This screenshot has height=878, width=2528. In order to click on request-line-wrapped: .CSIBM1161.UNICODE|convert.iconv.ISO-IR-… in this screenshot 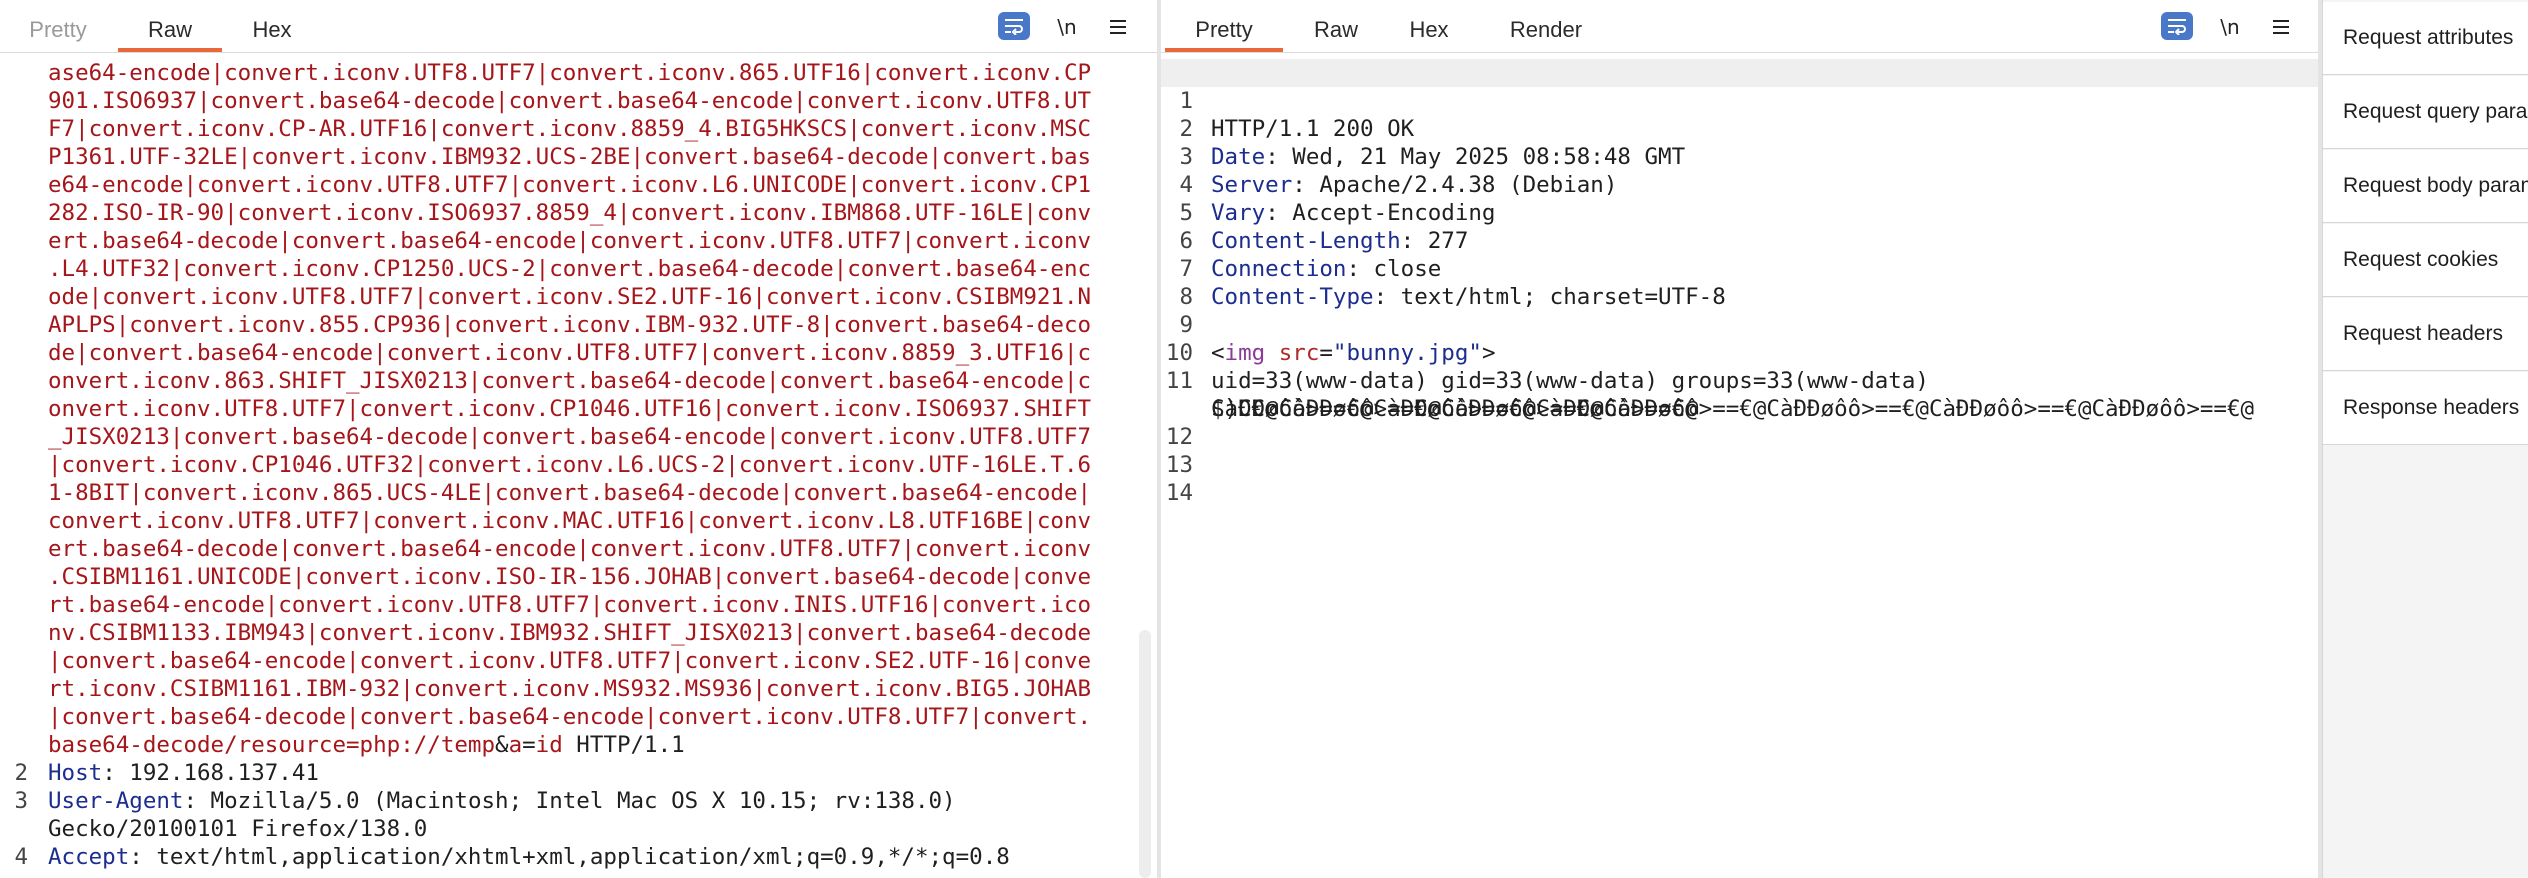, I will do `click(578, 577)`.